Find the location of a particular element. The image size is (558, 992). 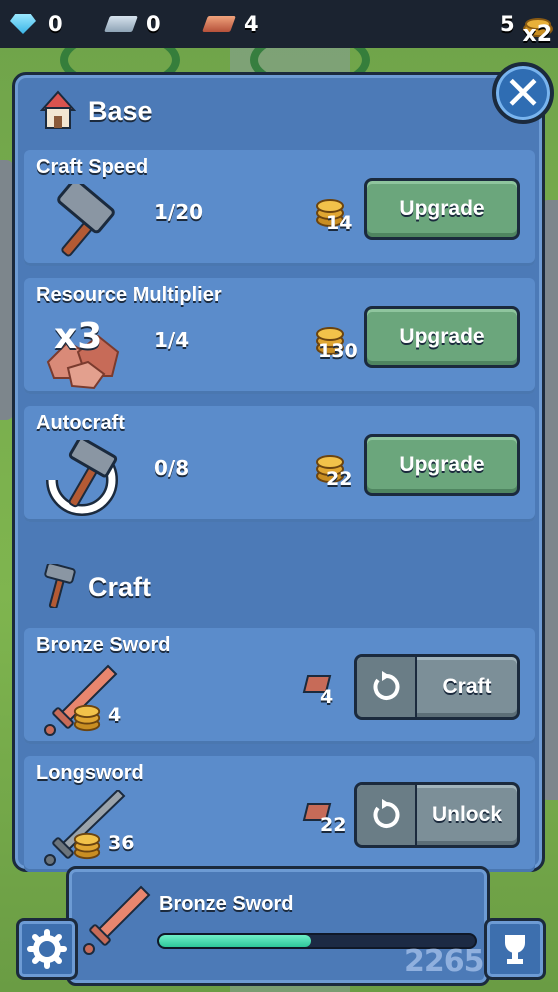

iron-counter: 0 is located at coordinates (132, 24).